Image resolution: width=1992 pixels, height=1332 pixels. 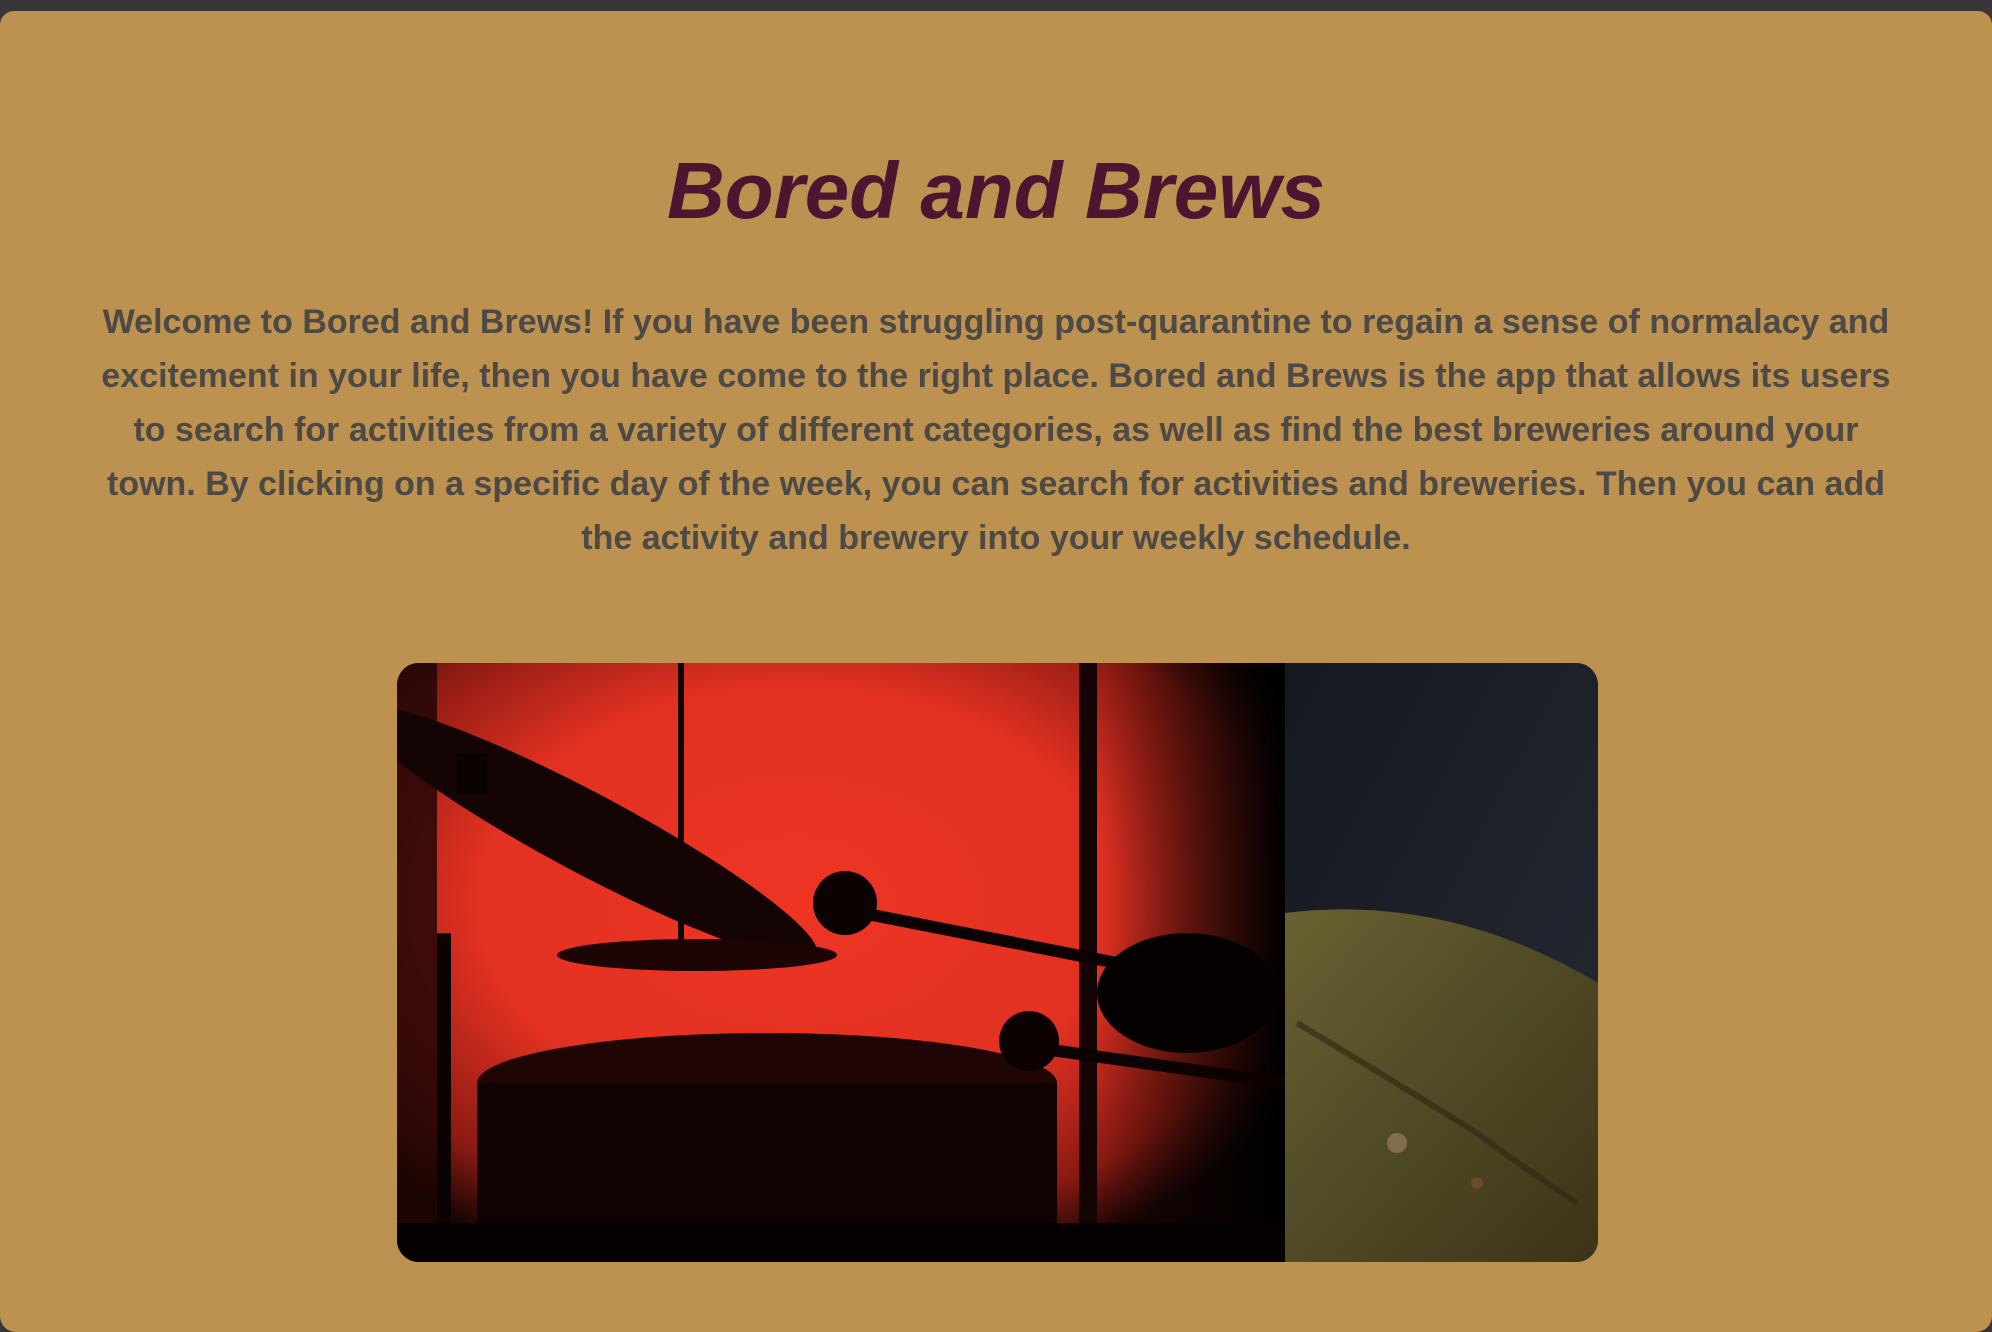 What do you see at coordinates (996, 190) in the screenshot?
I see `page-title: Bored and Brews` at bounding box center [996, 190].